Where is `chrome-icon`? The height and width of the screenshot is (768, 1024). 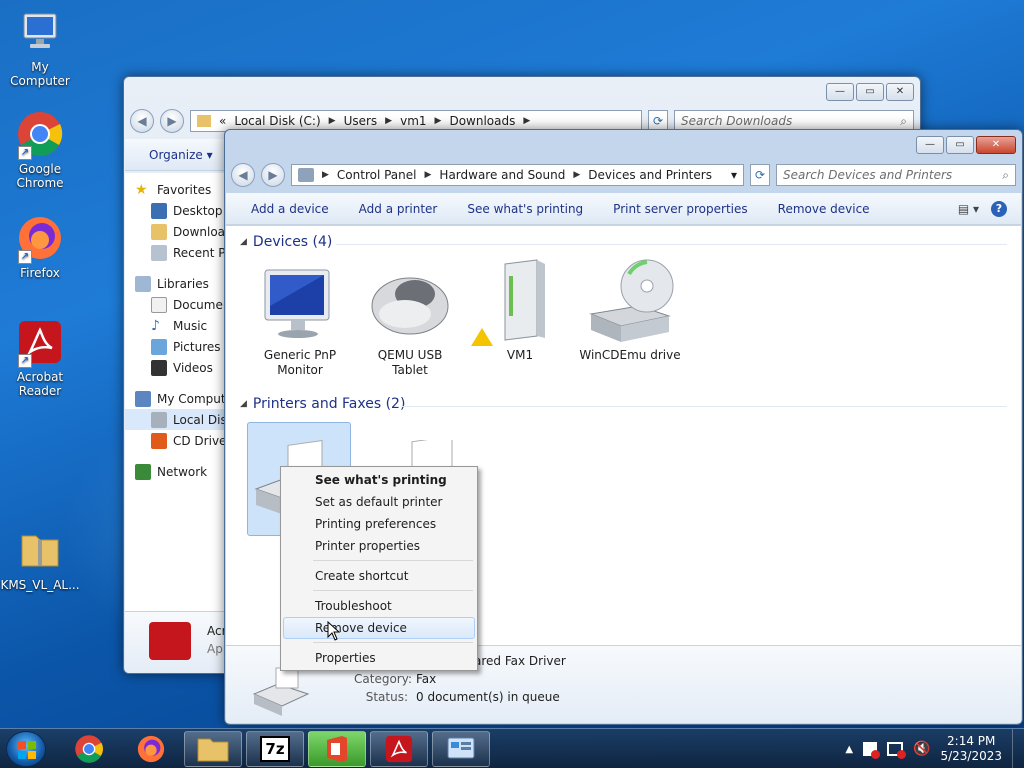
chrome-icon is located at coordinates (89, 749).